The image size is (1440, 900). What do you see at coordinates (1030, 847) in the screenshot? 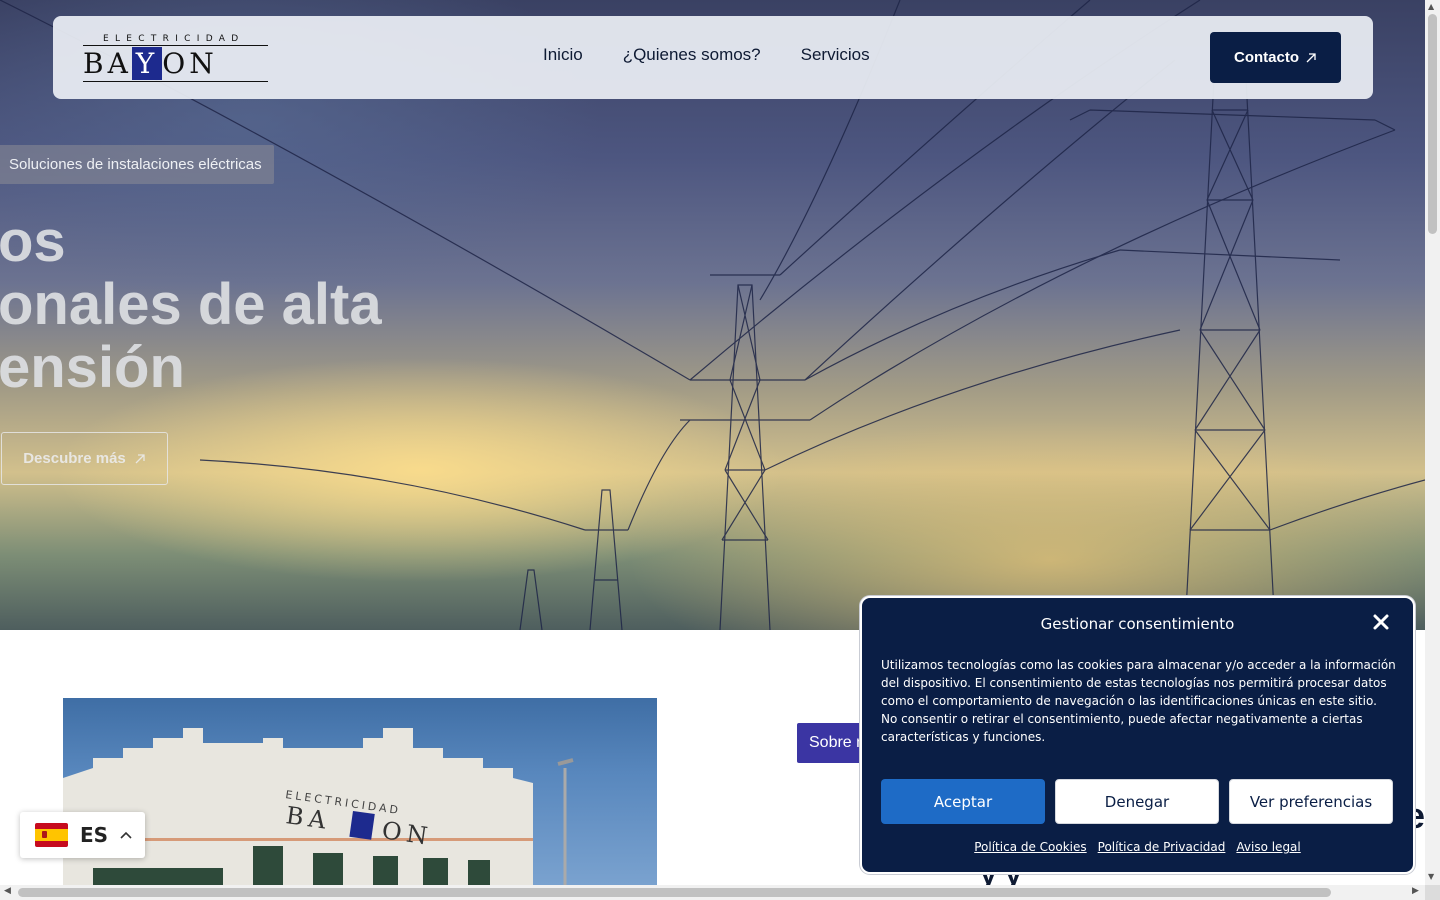
I see `cookie-policy-link: Política de Cookies` at bounding box center [1030, 847].